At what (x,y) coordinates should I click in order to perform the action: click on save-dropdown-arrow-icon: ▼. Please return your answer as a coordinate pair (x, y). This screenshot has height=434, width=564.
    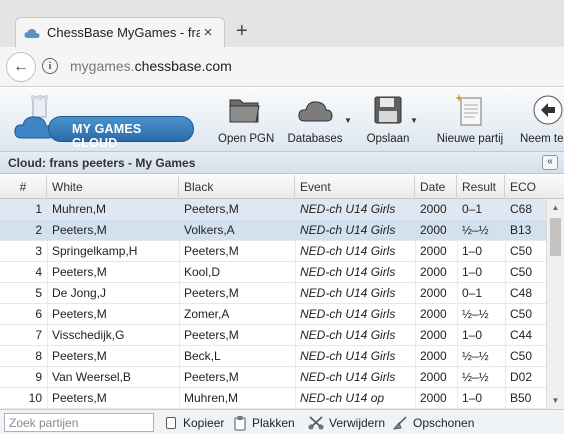
    Looking at the image, I should click on (414, 120).